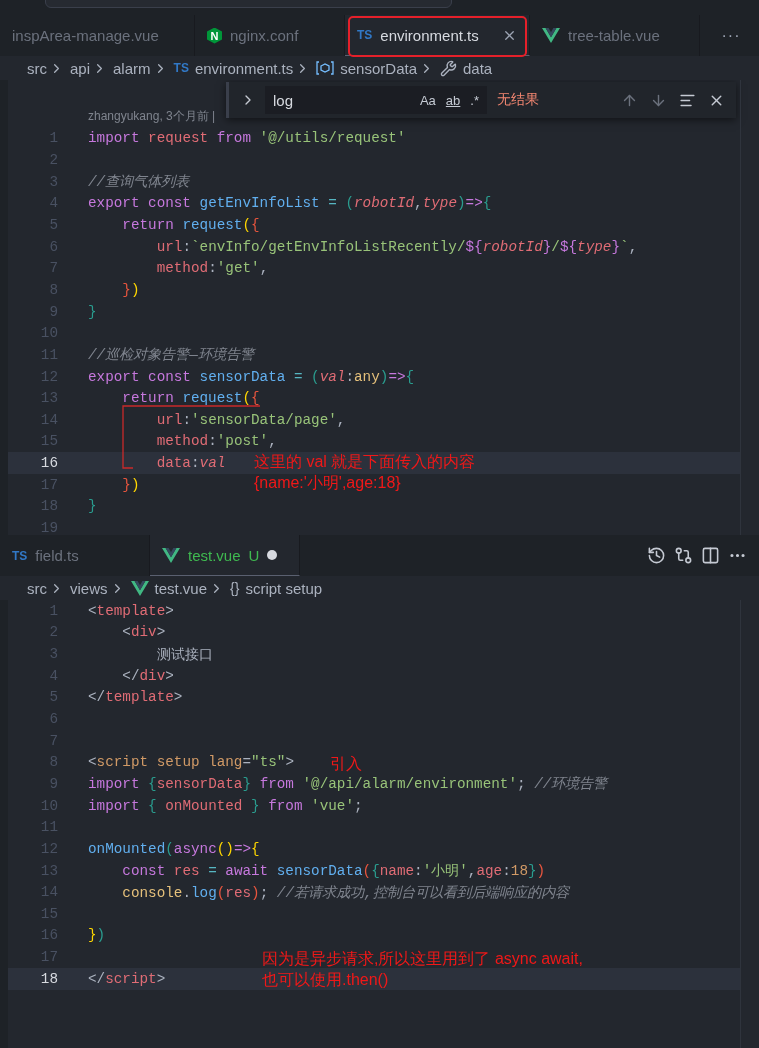 The height and width of the screenshot is (1048, 759). I want to click on breadcrumb-item: api, so click(80, 68).